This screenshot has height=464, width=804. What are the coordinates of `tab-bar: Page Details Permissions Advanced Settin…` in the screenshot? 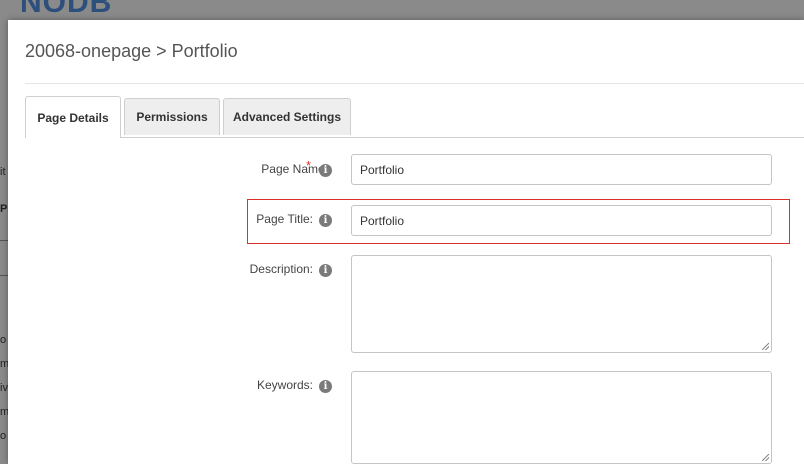 It's located at (414, 117).